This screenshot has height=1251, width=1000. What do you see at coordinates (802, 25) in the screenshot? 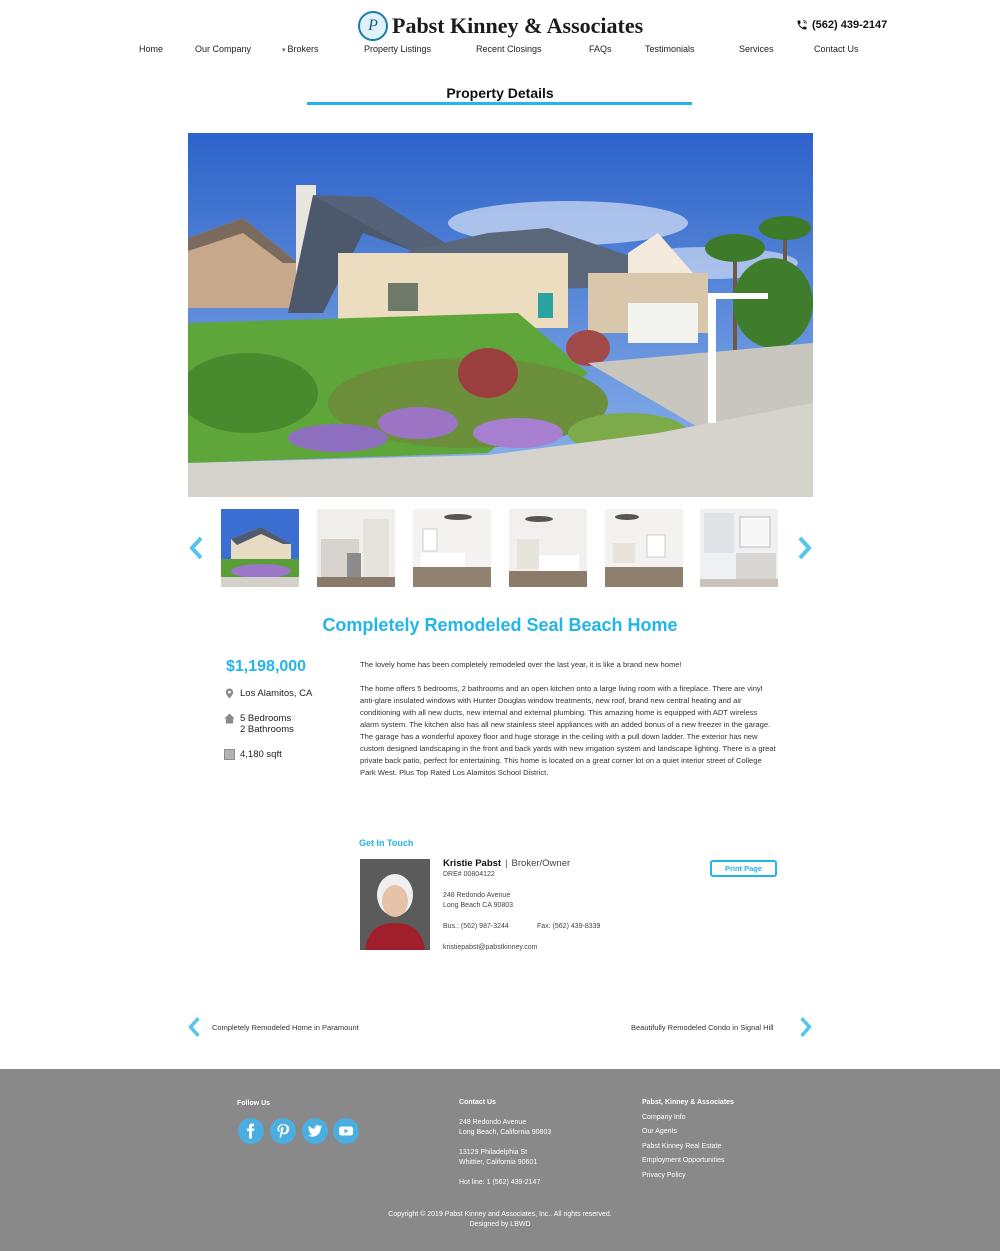
I see `phone-icon` at bounding box center [802, 25].